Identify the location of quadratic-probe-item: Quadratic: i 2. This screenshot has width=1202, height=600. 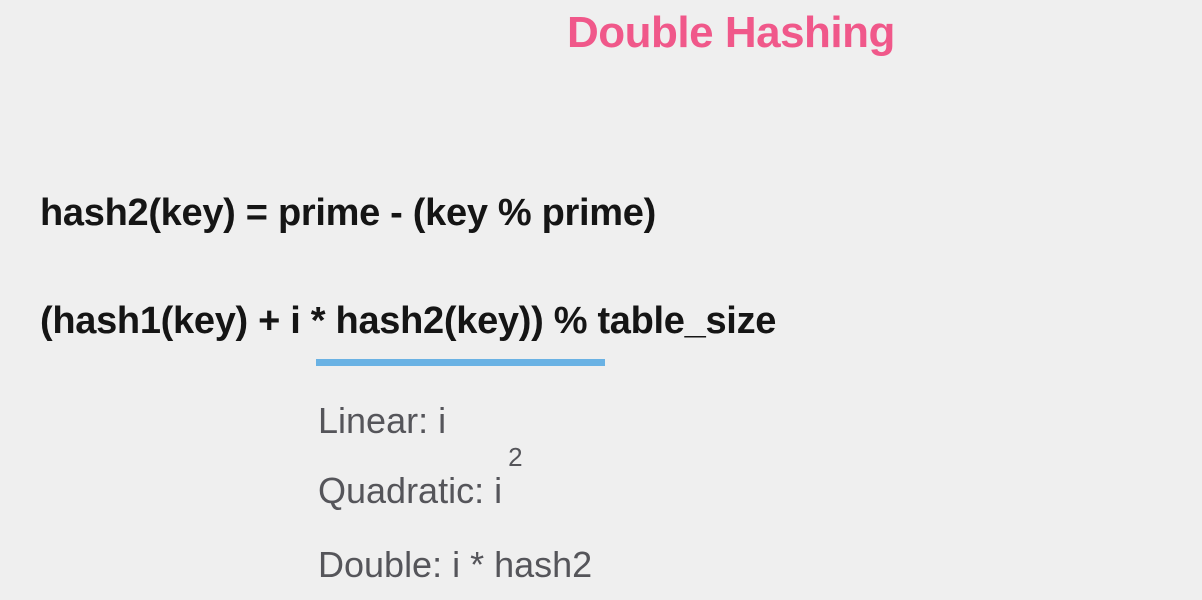
(420, 477).